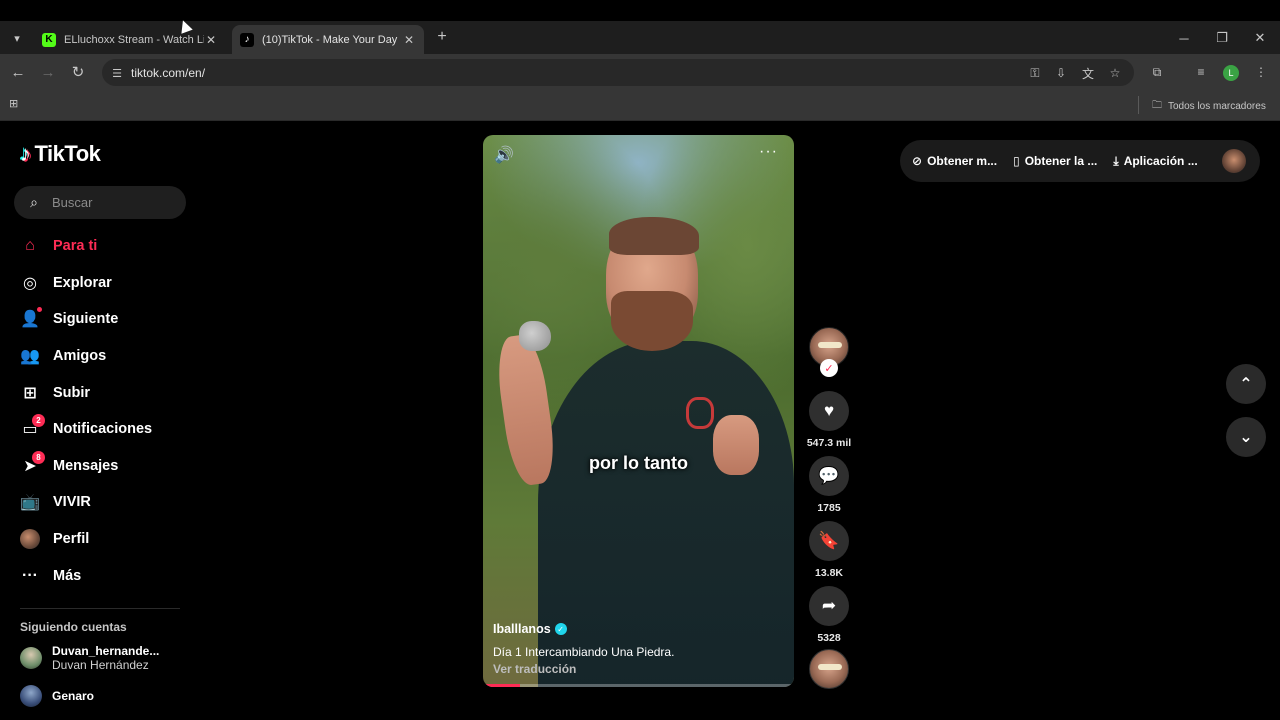 The width and height of the screenshot is (1280, 720). What do you see at coordinates (328, 39) in the screenshot?
I see `tab-tiktok: ♪ (10)TikTok - Make Your Day ✕` at bounding box center [328, 39].